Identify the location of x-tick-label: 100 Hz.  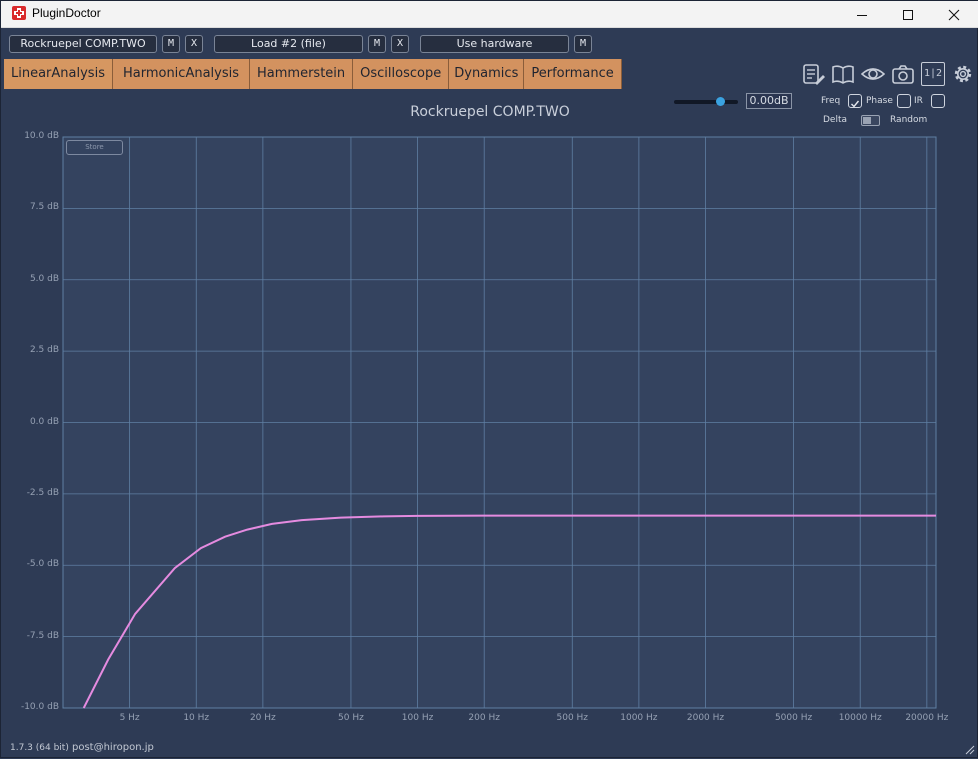
(417, 718).